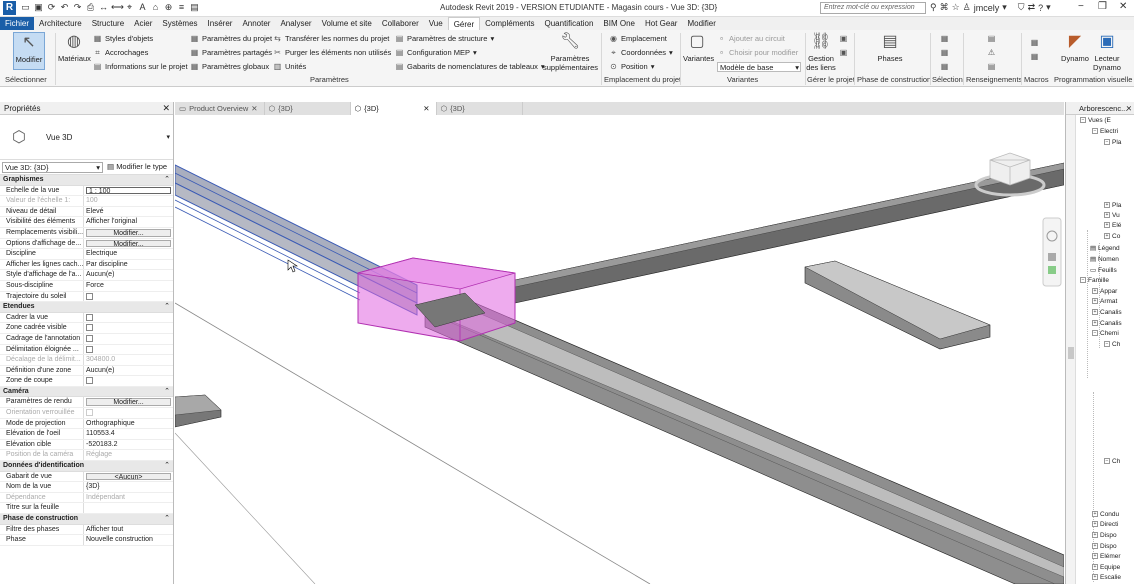 The width and height of the screenshot is (1134, 584). What do you see at coordinates (89, 338) in the screenshot?
I see `annotation-crop-checkbox` at bounding box center [89, 338].